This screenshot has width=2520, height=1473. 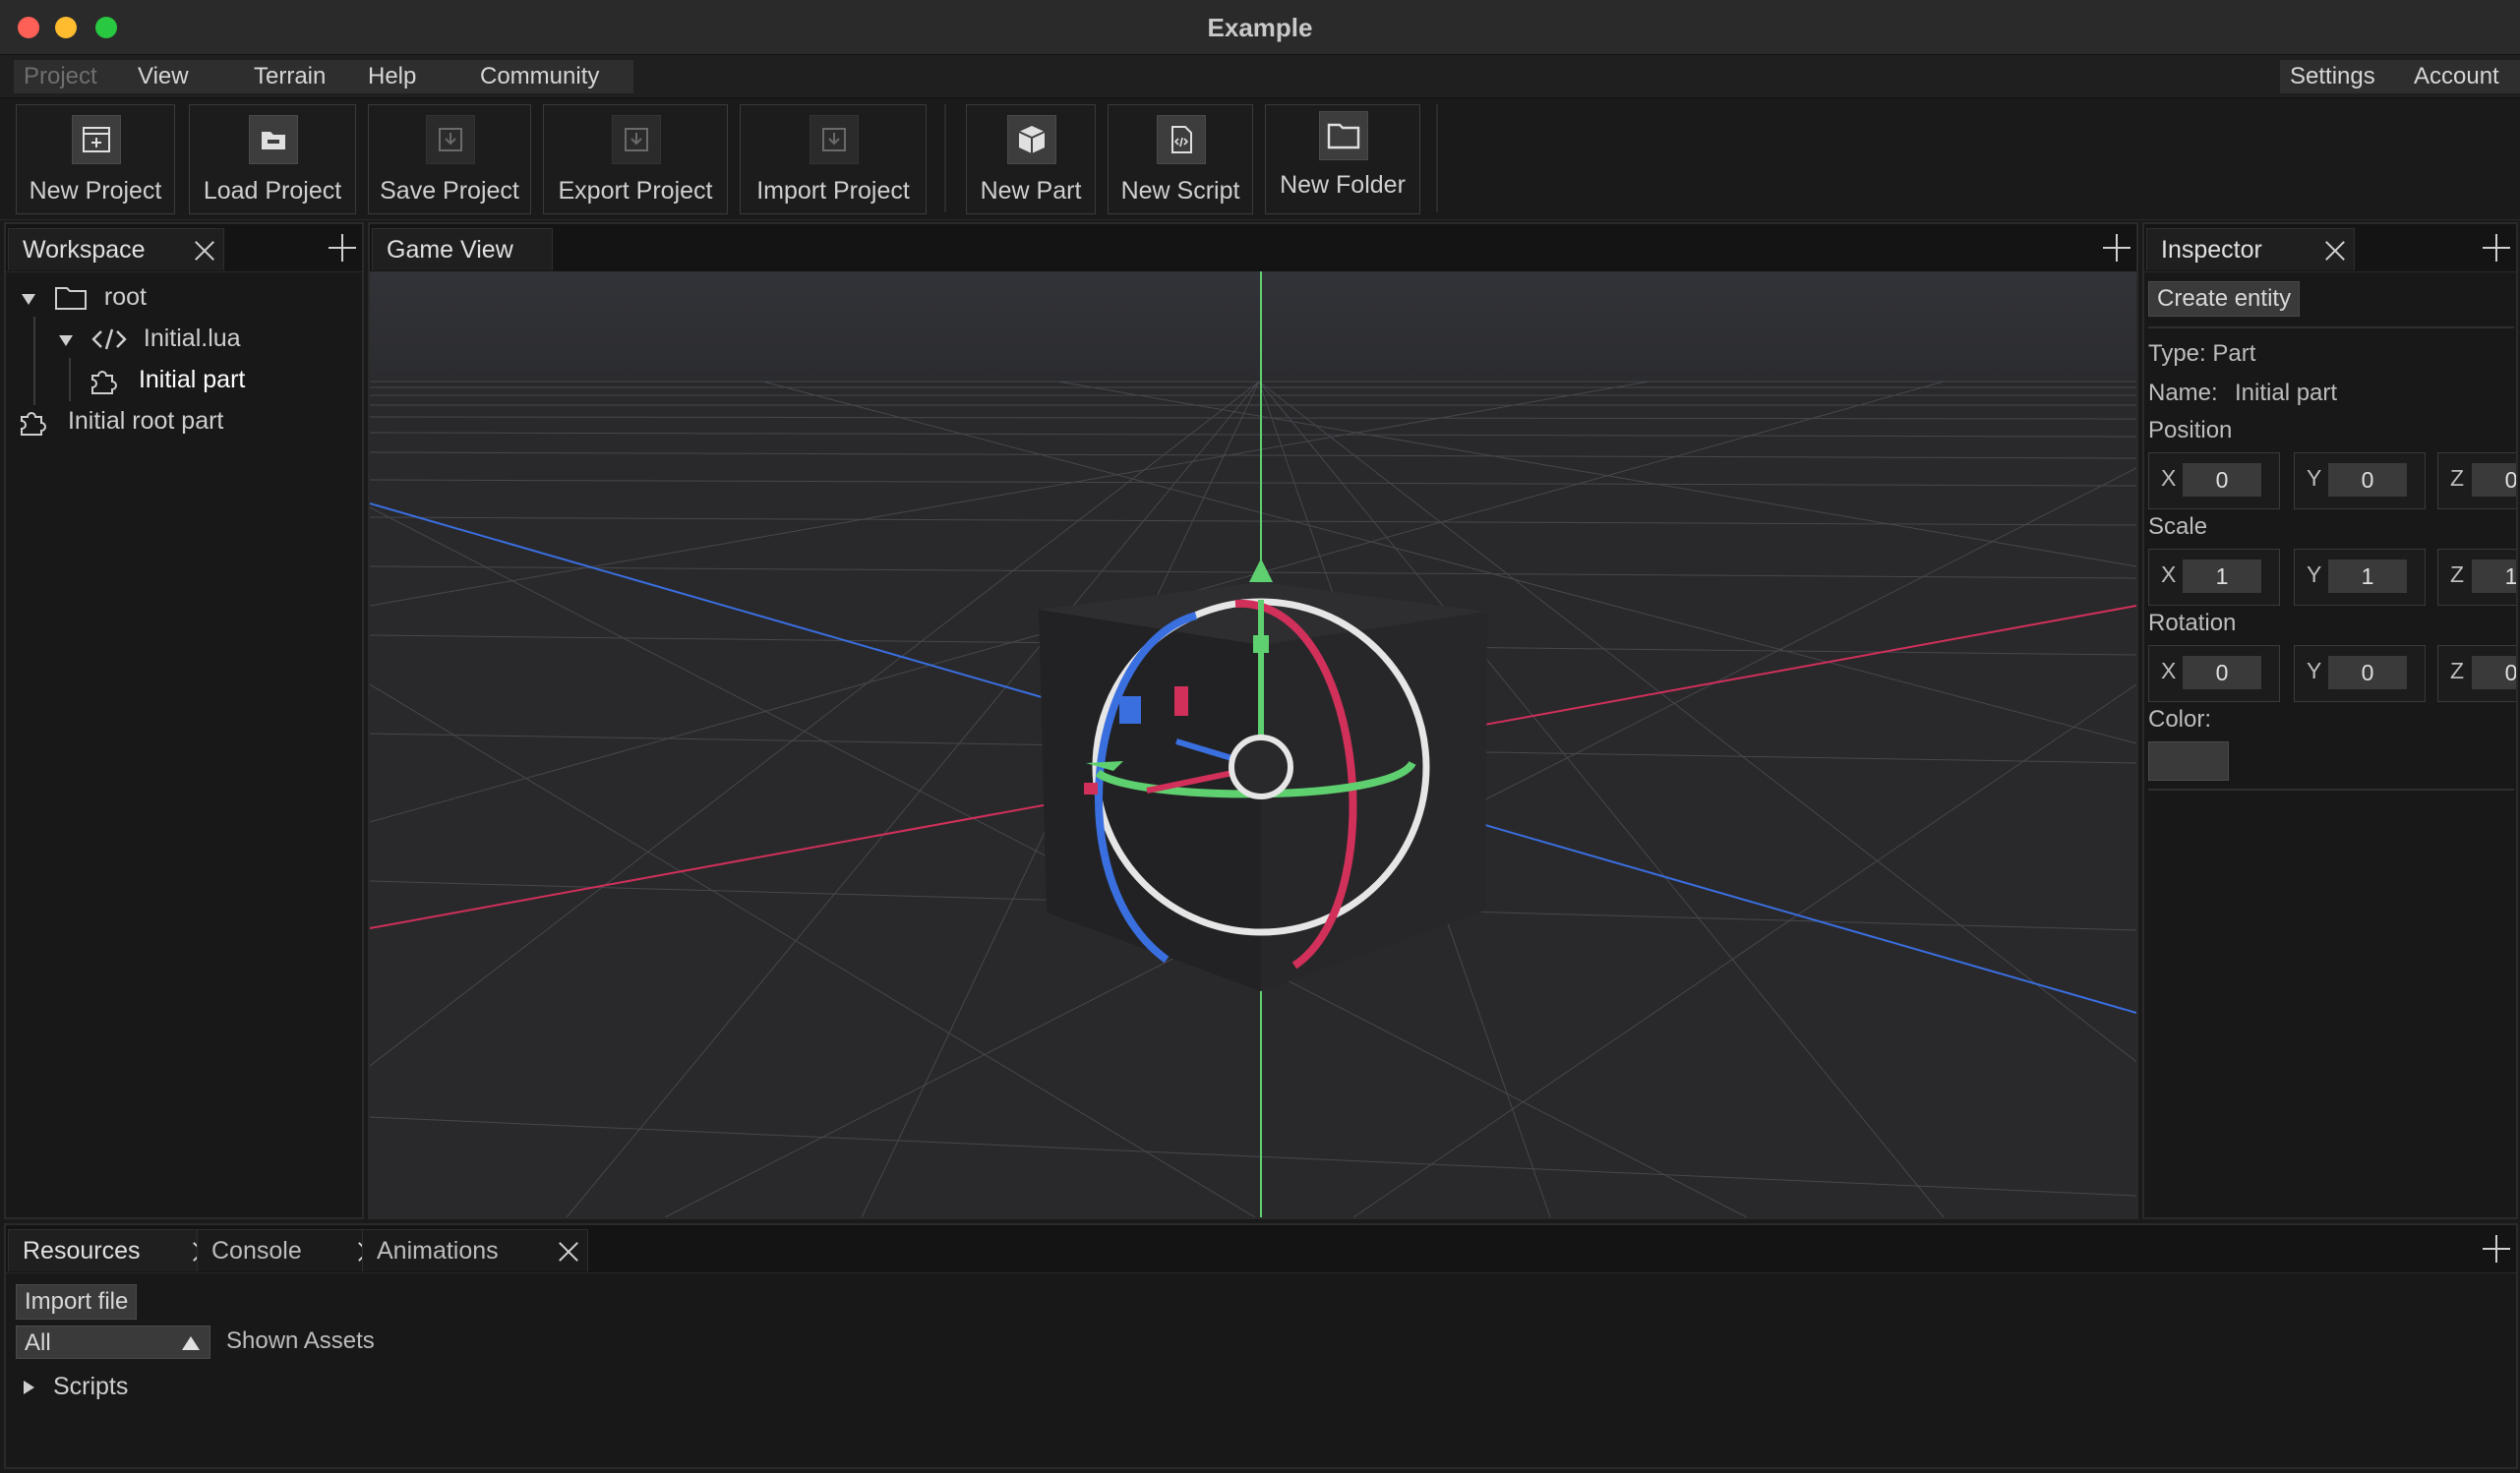 What do you see at coordinates (2286, 393) in the screenshot?
I see `name-value: Initial part` at bounding box center [2286, 393].